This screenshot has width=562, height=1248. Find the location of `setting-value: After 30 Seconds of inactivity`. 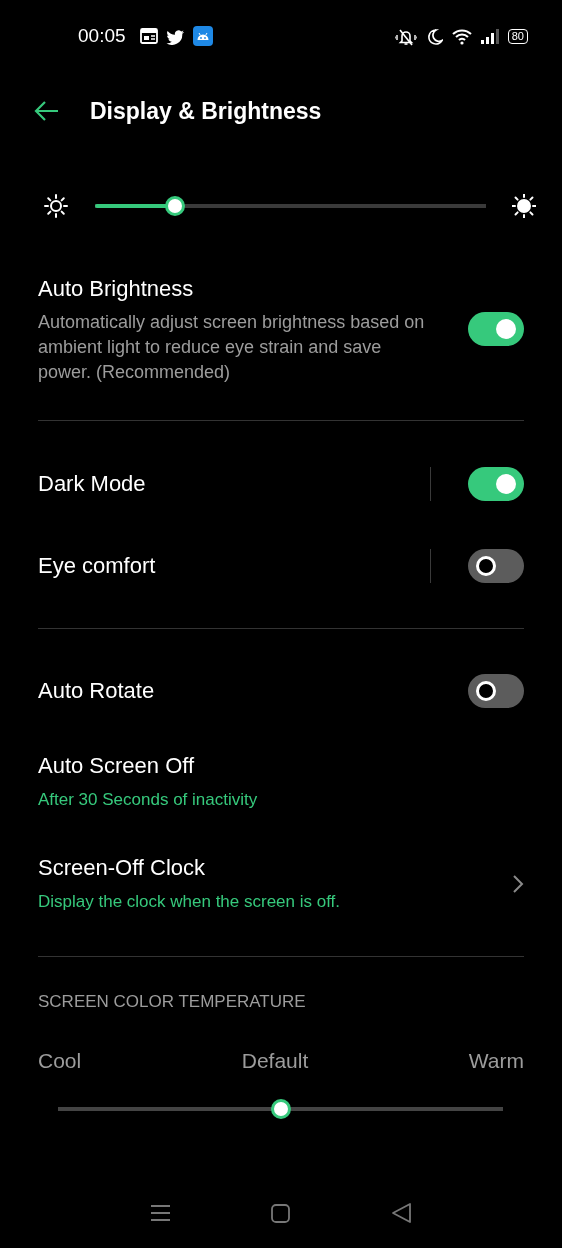

setting-value: After 30 Seconds of inactivity is located at coordinates (148, 800).